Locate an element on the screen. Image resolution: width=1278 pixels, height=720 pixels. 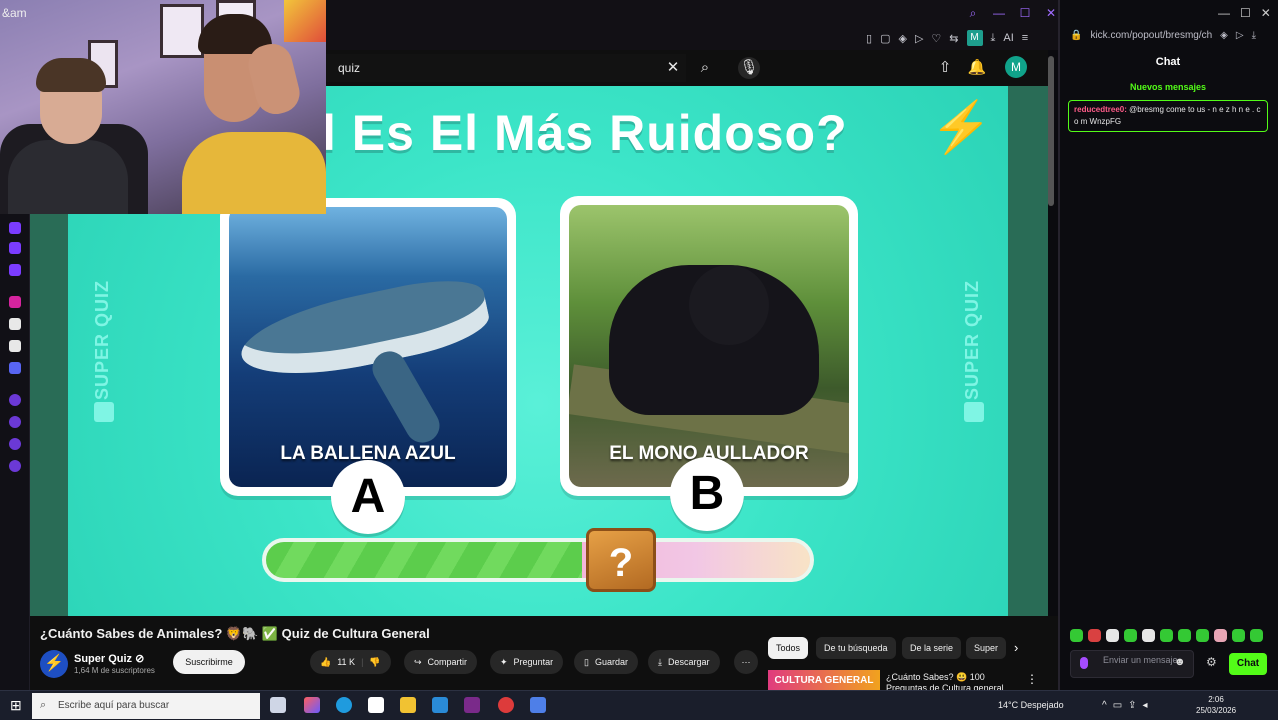
bookmark-icon: ▯ is located at coordinates (869, 38).